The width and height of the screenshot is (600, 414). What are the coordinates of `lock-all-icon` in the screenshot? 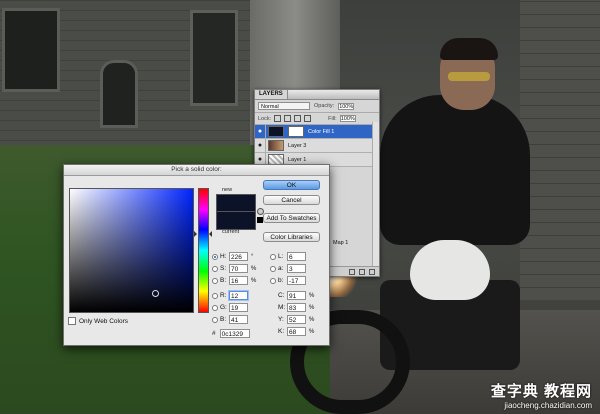 It's located at (308, 118).